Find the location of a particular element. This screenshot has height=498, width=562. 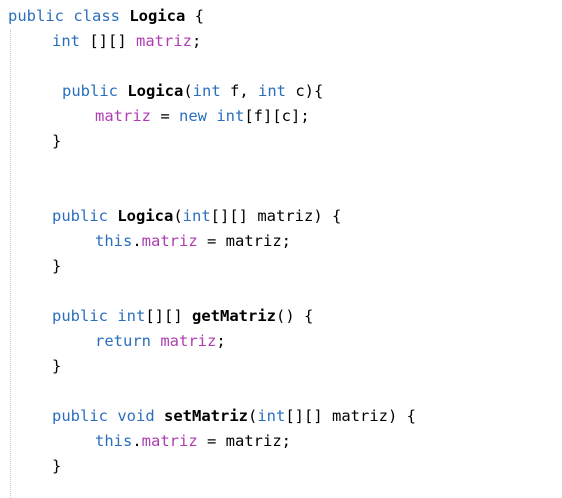

code-line: int [][] matriz; is located at coordinates (126, 41).